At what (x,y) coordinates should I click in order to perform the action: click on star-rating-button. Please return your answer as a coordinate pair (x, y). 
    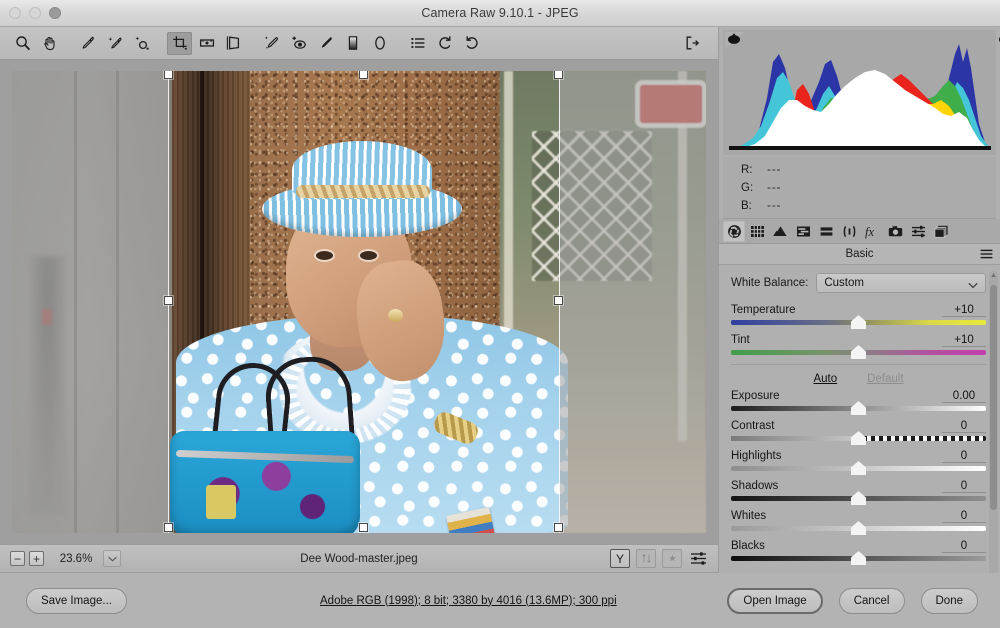
    Looking at the image, I should click on (672, 558).